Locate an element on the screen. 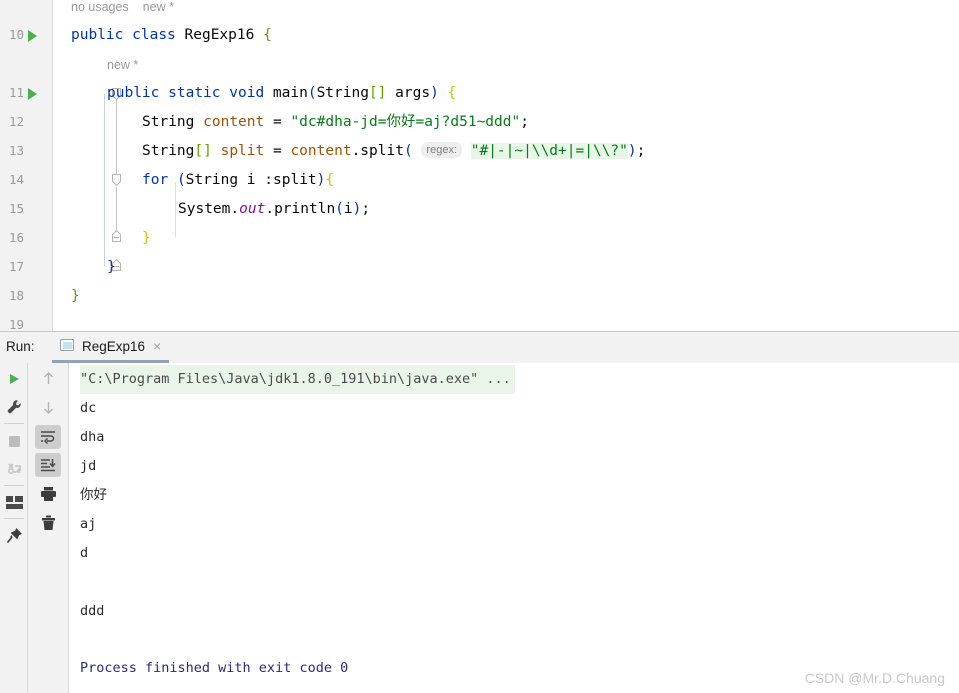  code-line-14: for (String i :split){ is located at coordinates (238, 180).